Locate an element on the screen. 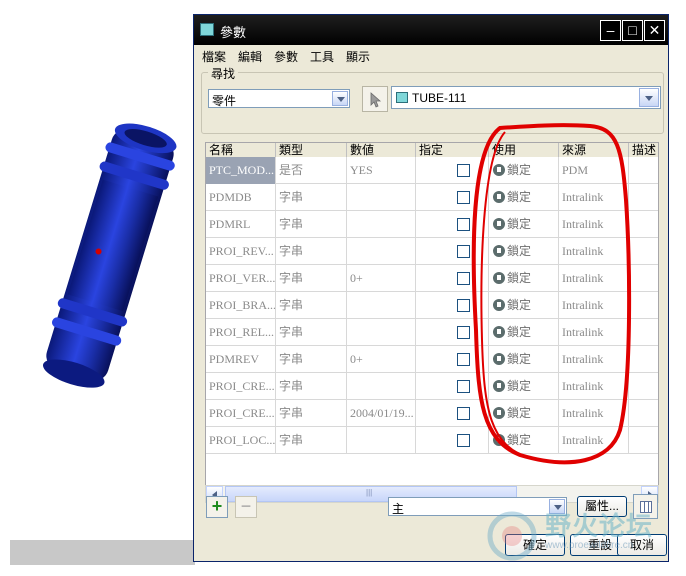 The image size is (686, 576). minimize-button: – is located at coordinates (610, 30).